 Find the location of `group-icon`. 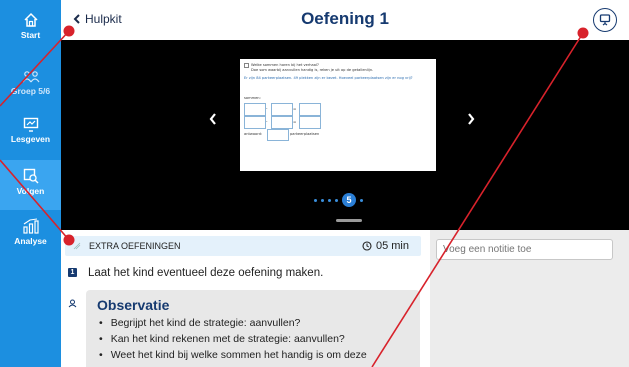

group-icon is located at coordinates (30, 77).